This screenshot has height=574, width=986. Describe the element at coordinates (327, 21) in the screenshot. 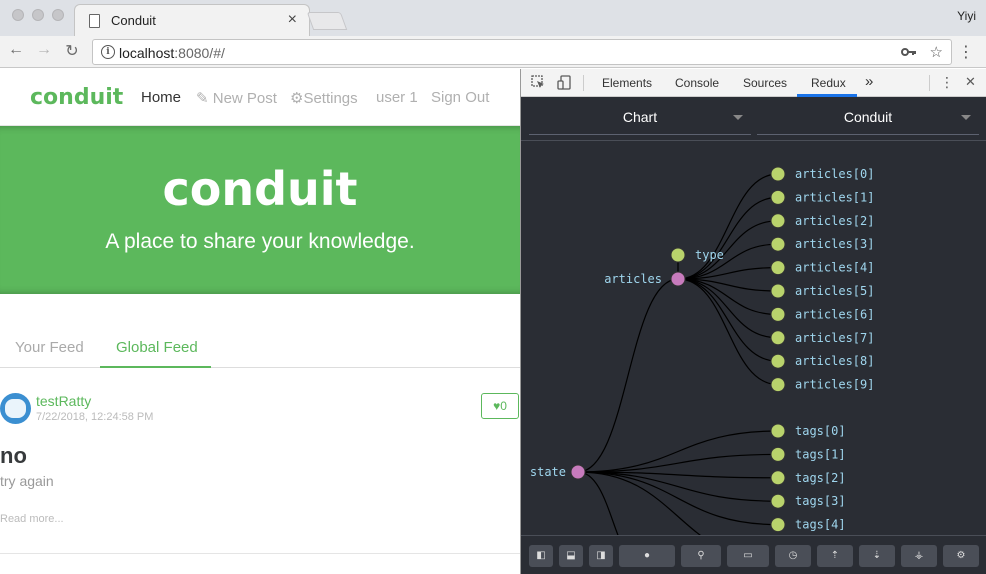

I see `new-tab-button` at that location.